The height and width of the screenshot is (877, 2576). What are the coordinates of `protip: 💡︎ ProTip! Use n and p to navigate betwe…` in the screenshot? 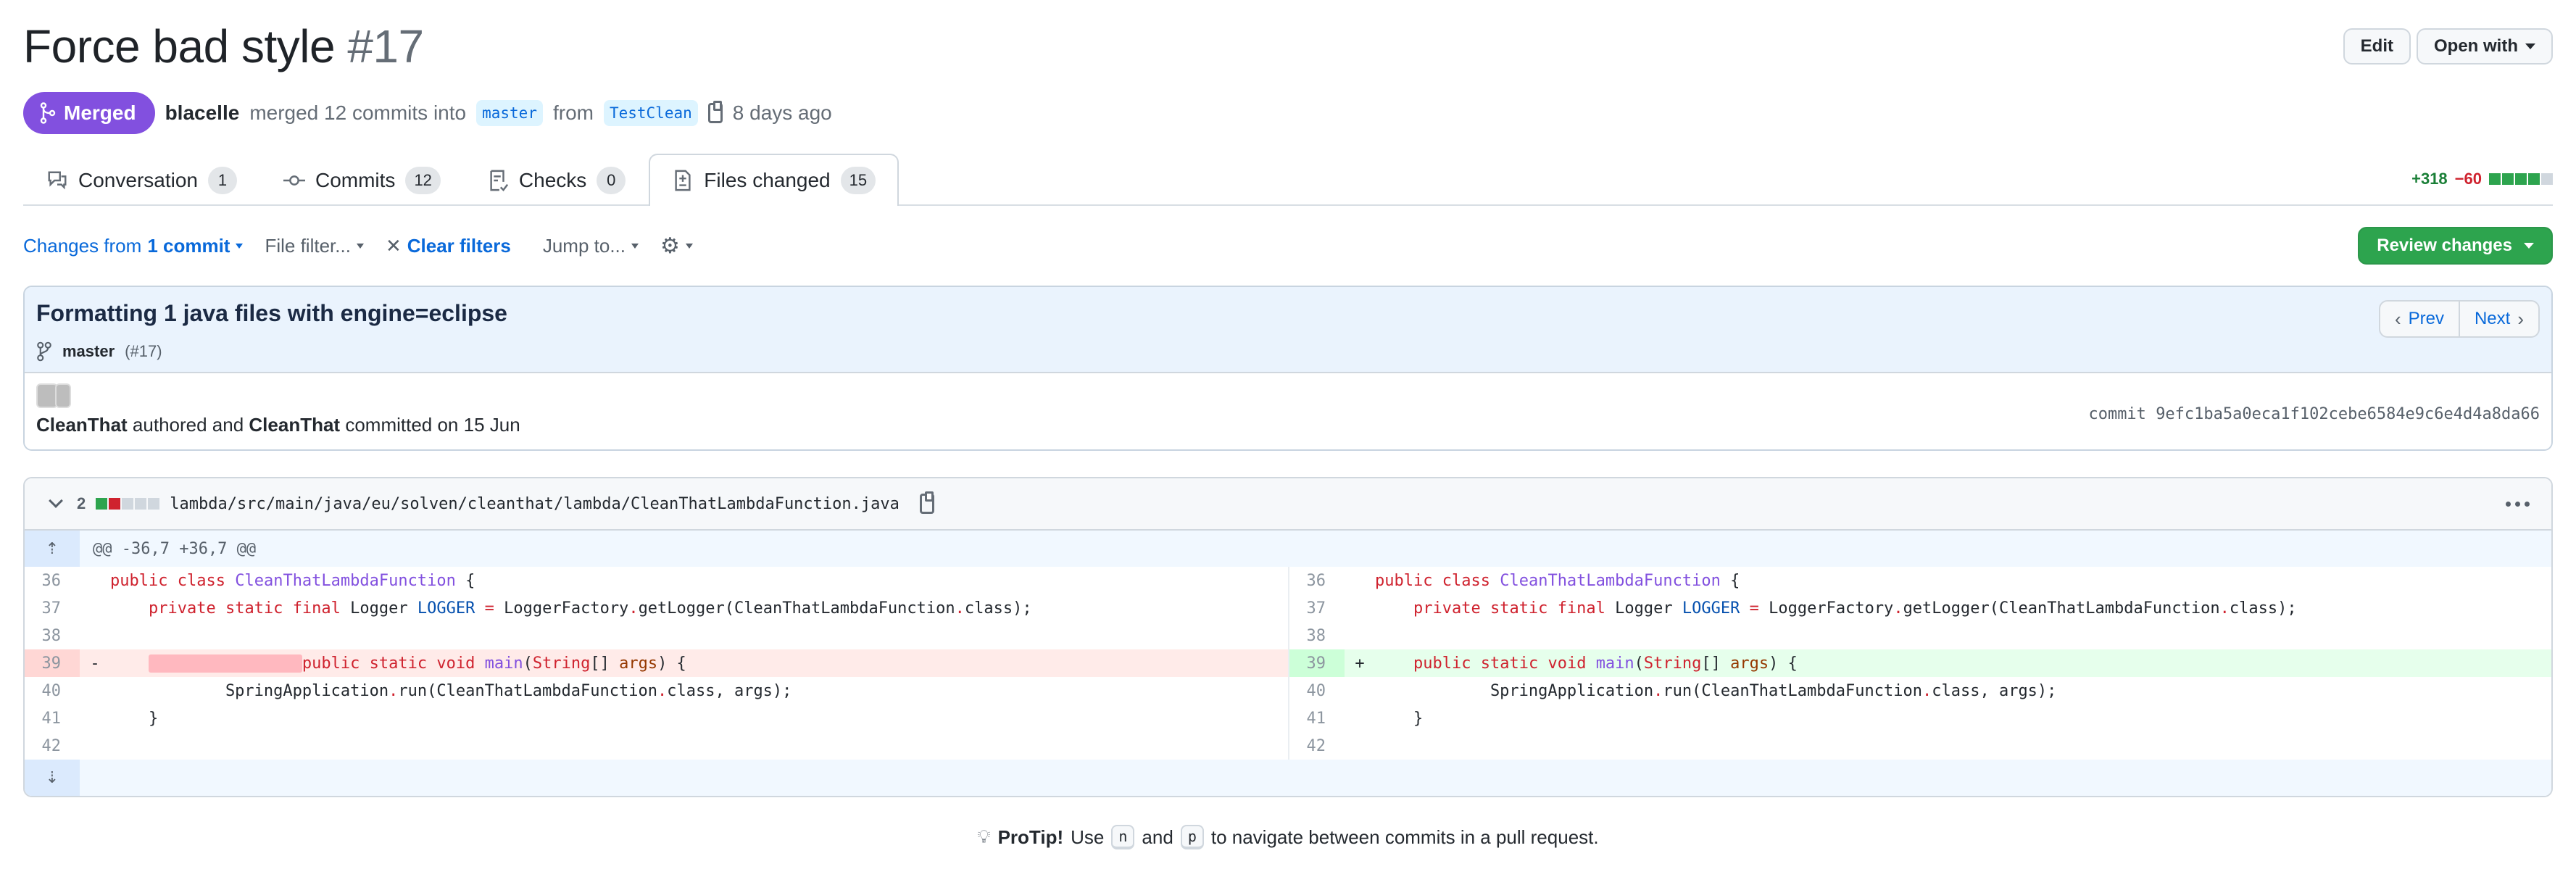 It's located at (1288, 837).